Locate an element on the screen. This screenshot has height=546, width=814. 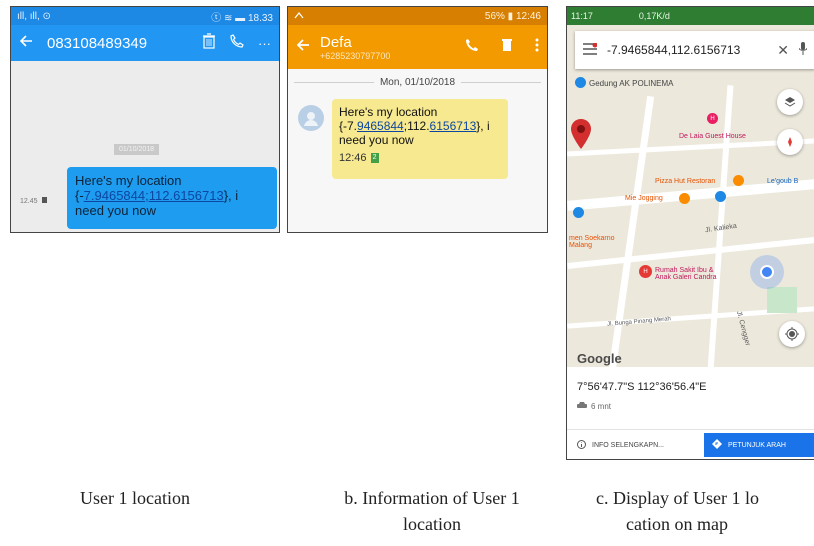
my-location-icon is located at coordinates (792, 334).